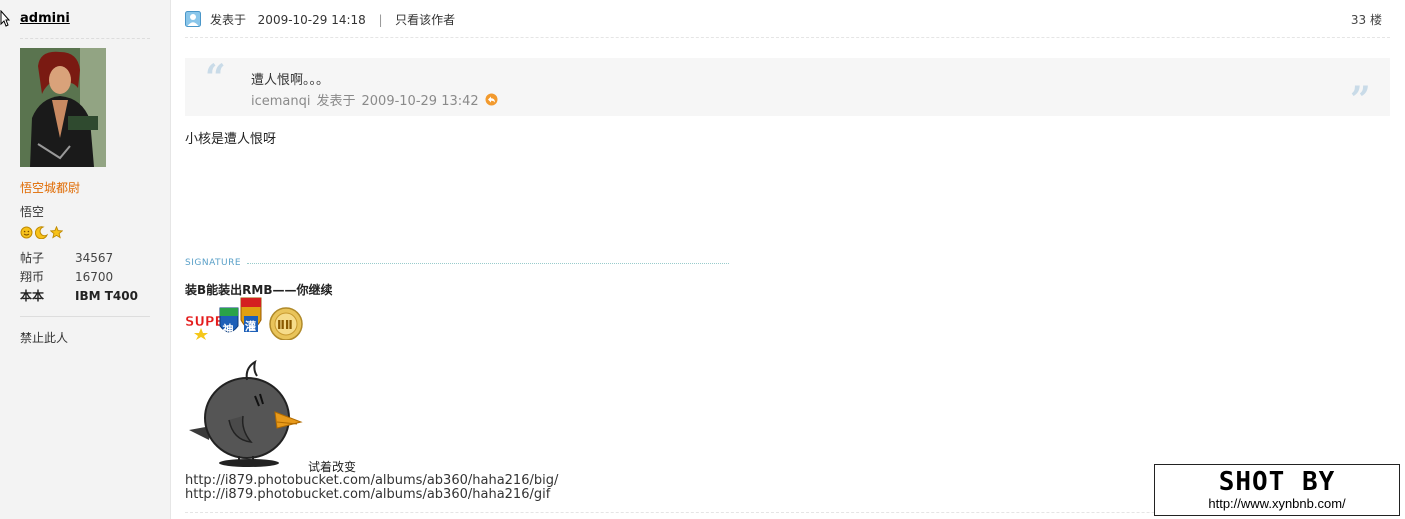 The height and width of the screenshot is (519, 1405). I want to click on post-header: 发表于 2009-10-29 14:18 | 只看该作者 33 楼, so click(787, 20).